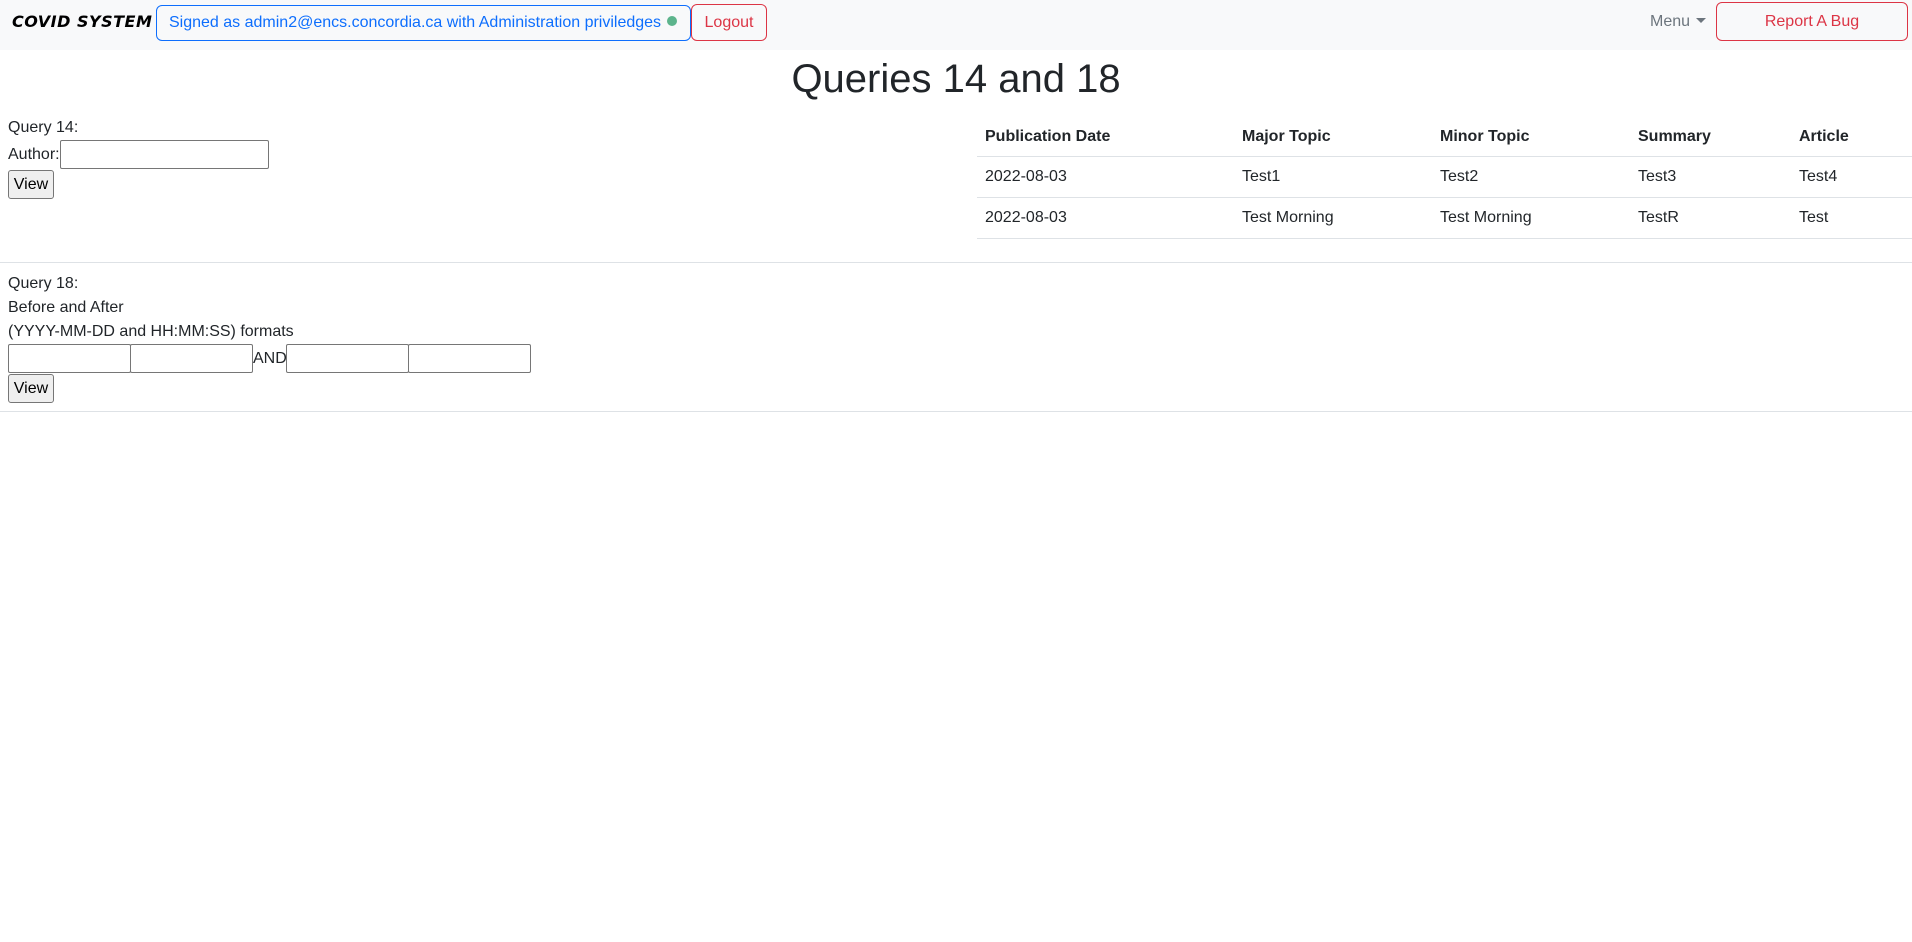 This screenshot has height=942, width=1912. Describe the element at coordinates (31, 184) in the screenshot. I see `query14-view-button: View` at that location.